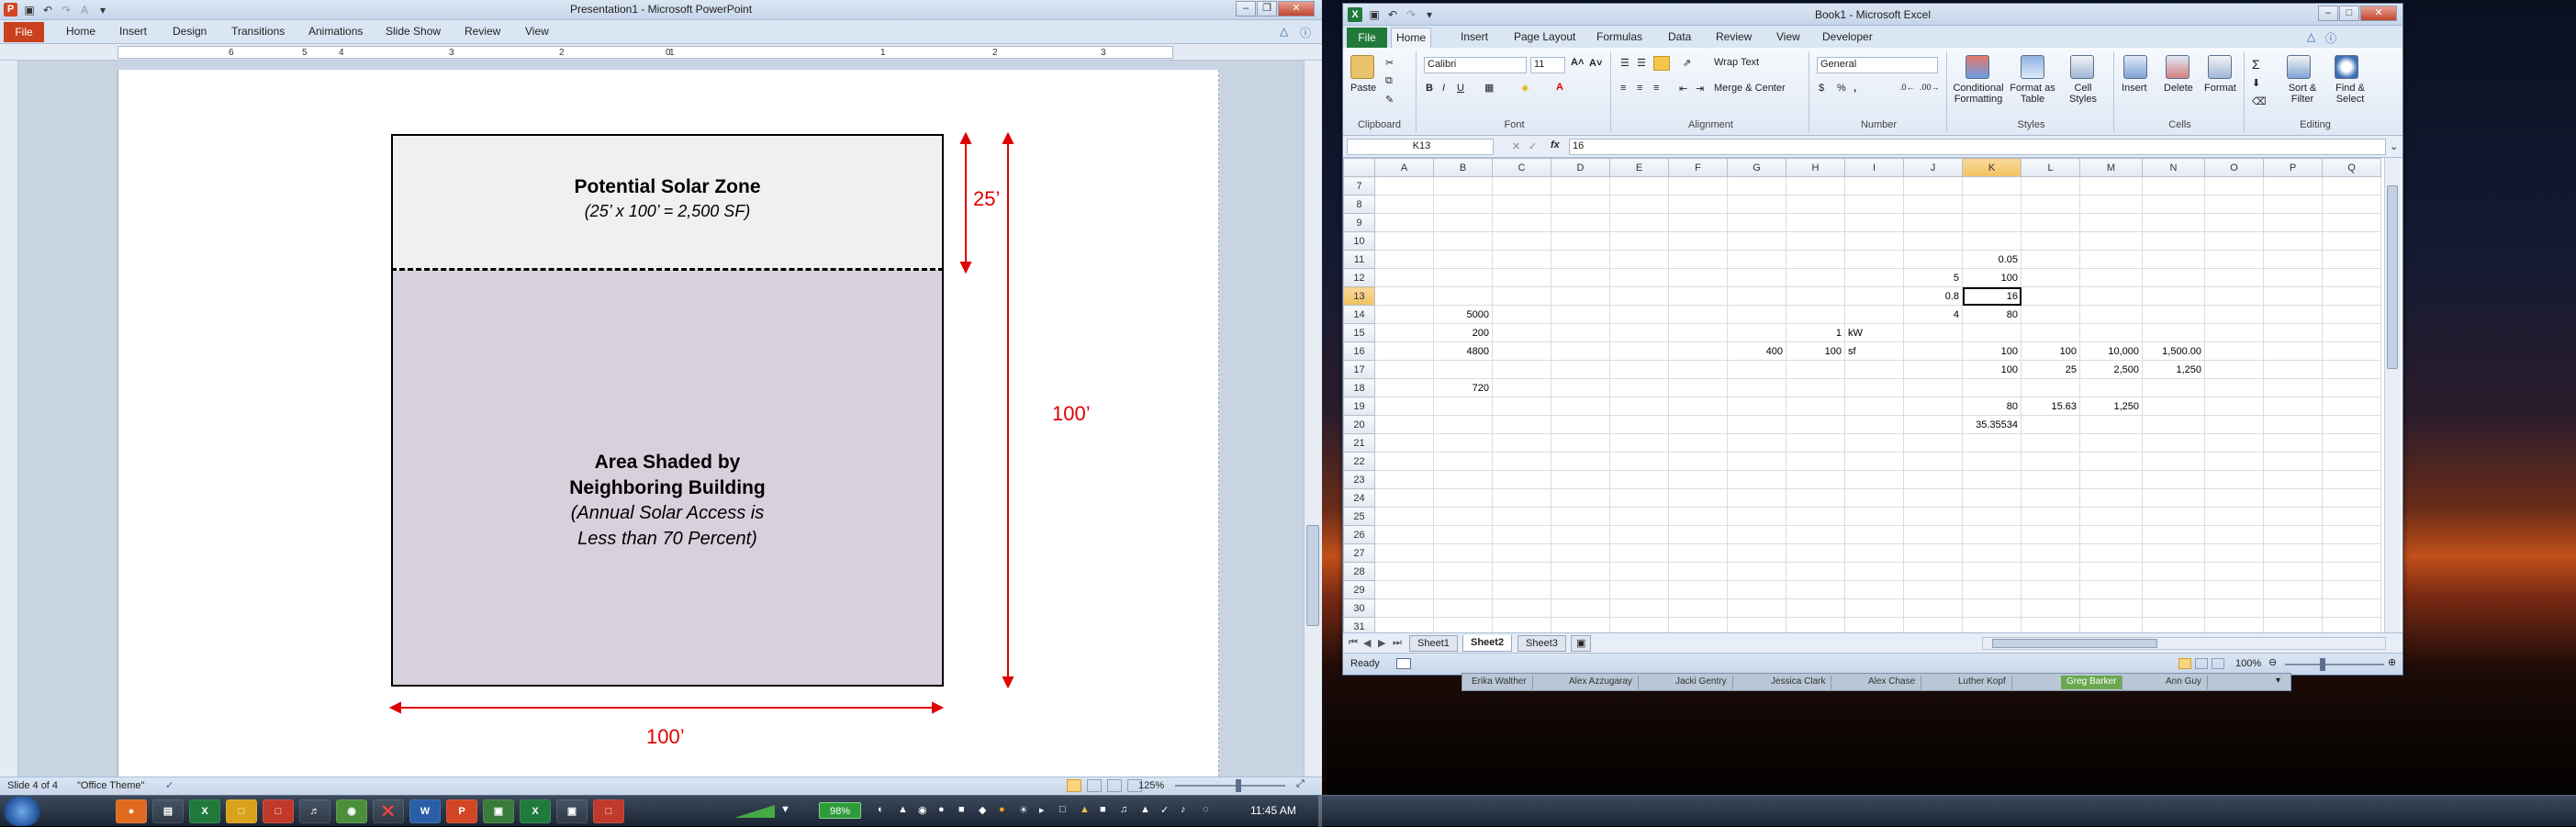 This screenshot has height=827, width=2576. Describe the element at coordinates (1499, 682) in the screenshot. I see `name-item: Erika Walther` at that location.